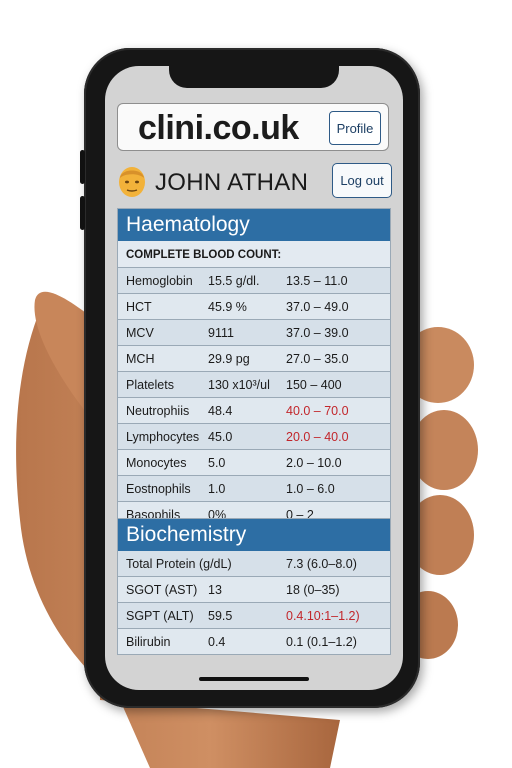 Image resolution: width=512 pixels, height=768 pixels. I want to click on reference-range: 0.4.10:1–1.2), so click(323, 616).